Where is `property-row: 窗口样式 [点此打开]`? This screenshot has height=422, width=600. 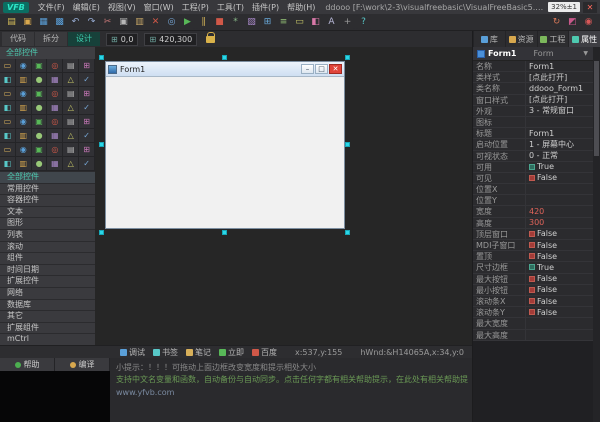 property-row: 窗口样式 [点此打开] is located at coordinates (533, 100).